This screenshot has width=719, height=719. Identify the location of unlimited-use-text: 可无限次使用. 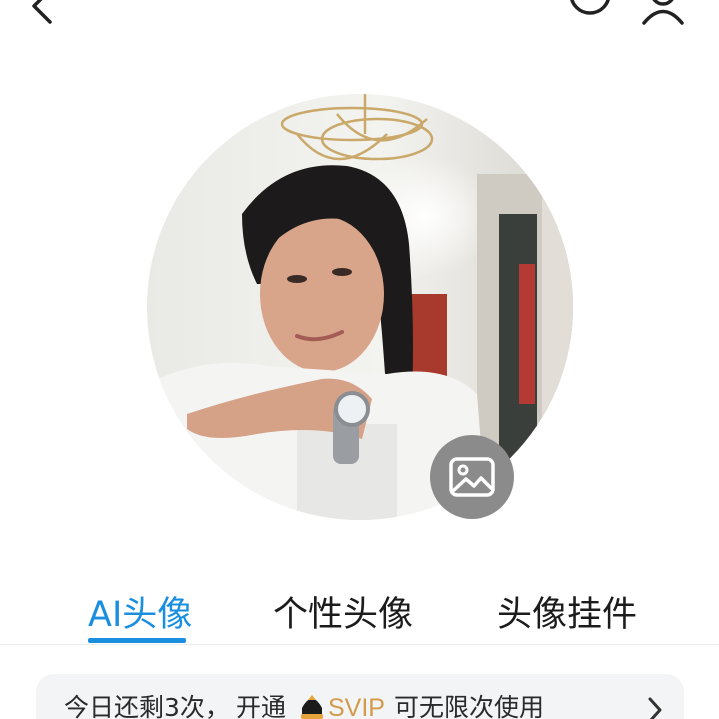
(469, 706).